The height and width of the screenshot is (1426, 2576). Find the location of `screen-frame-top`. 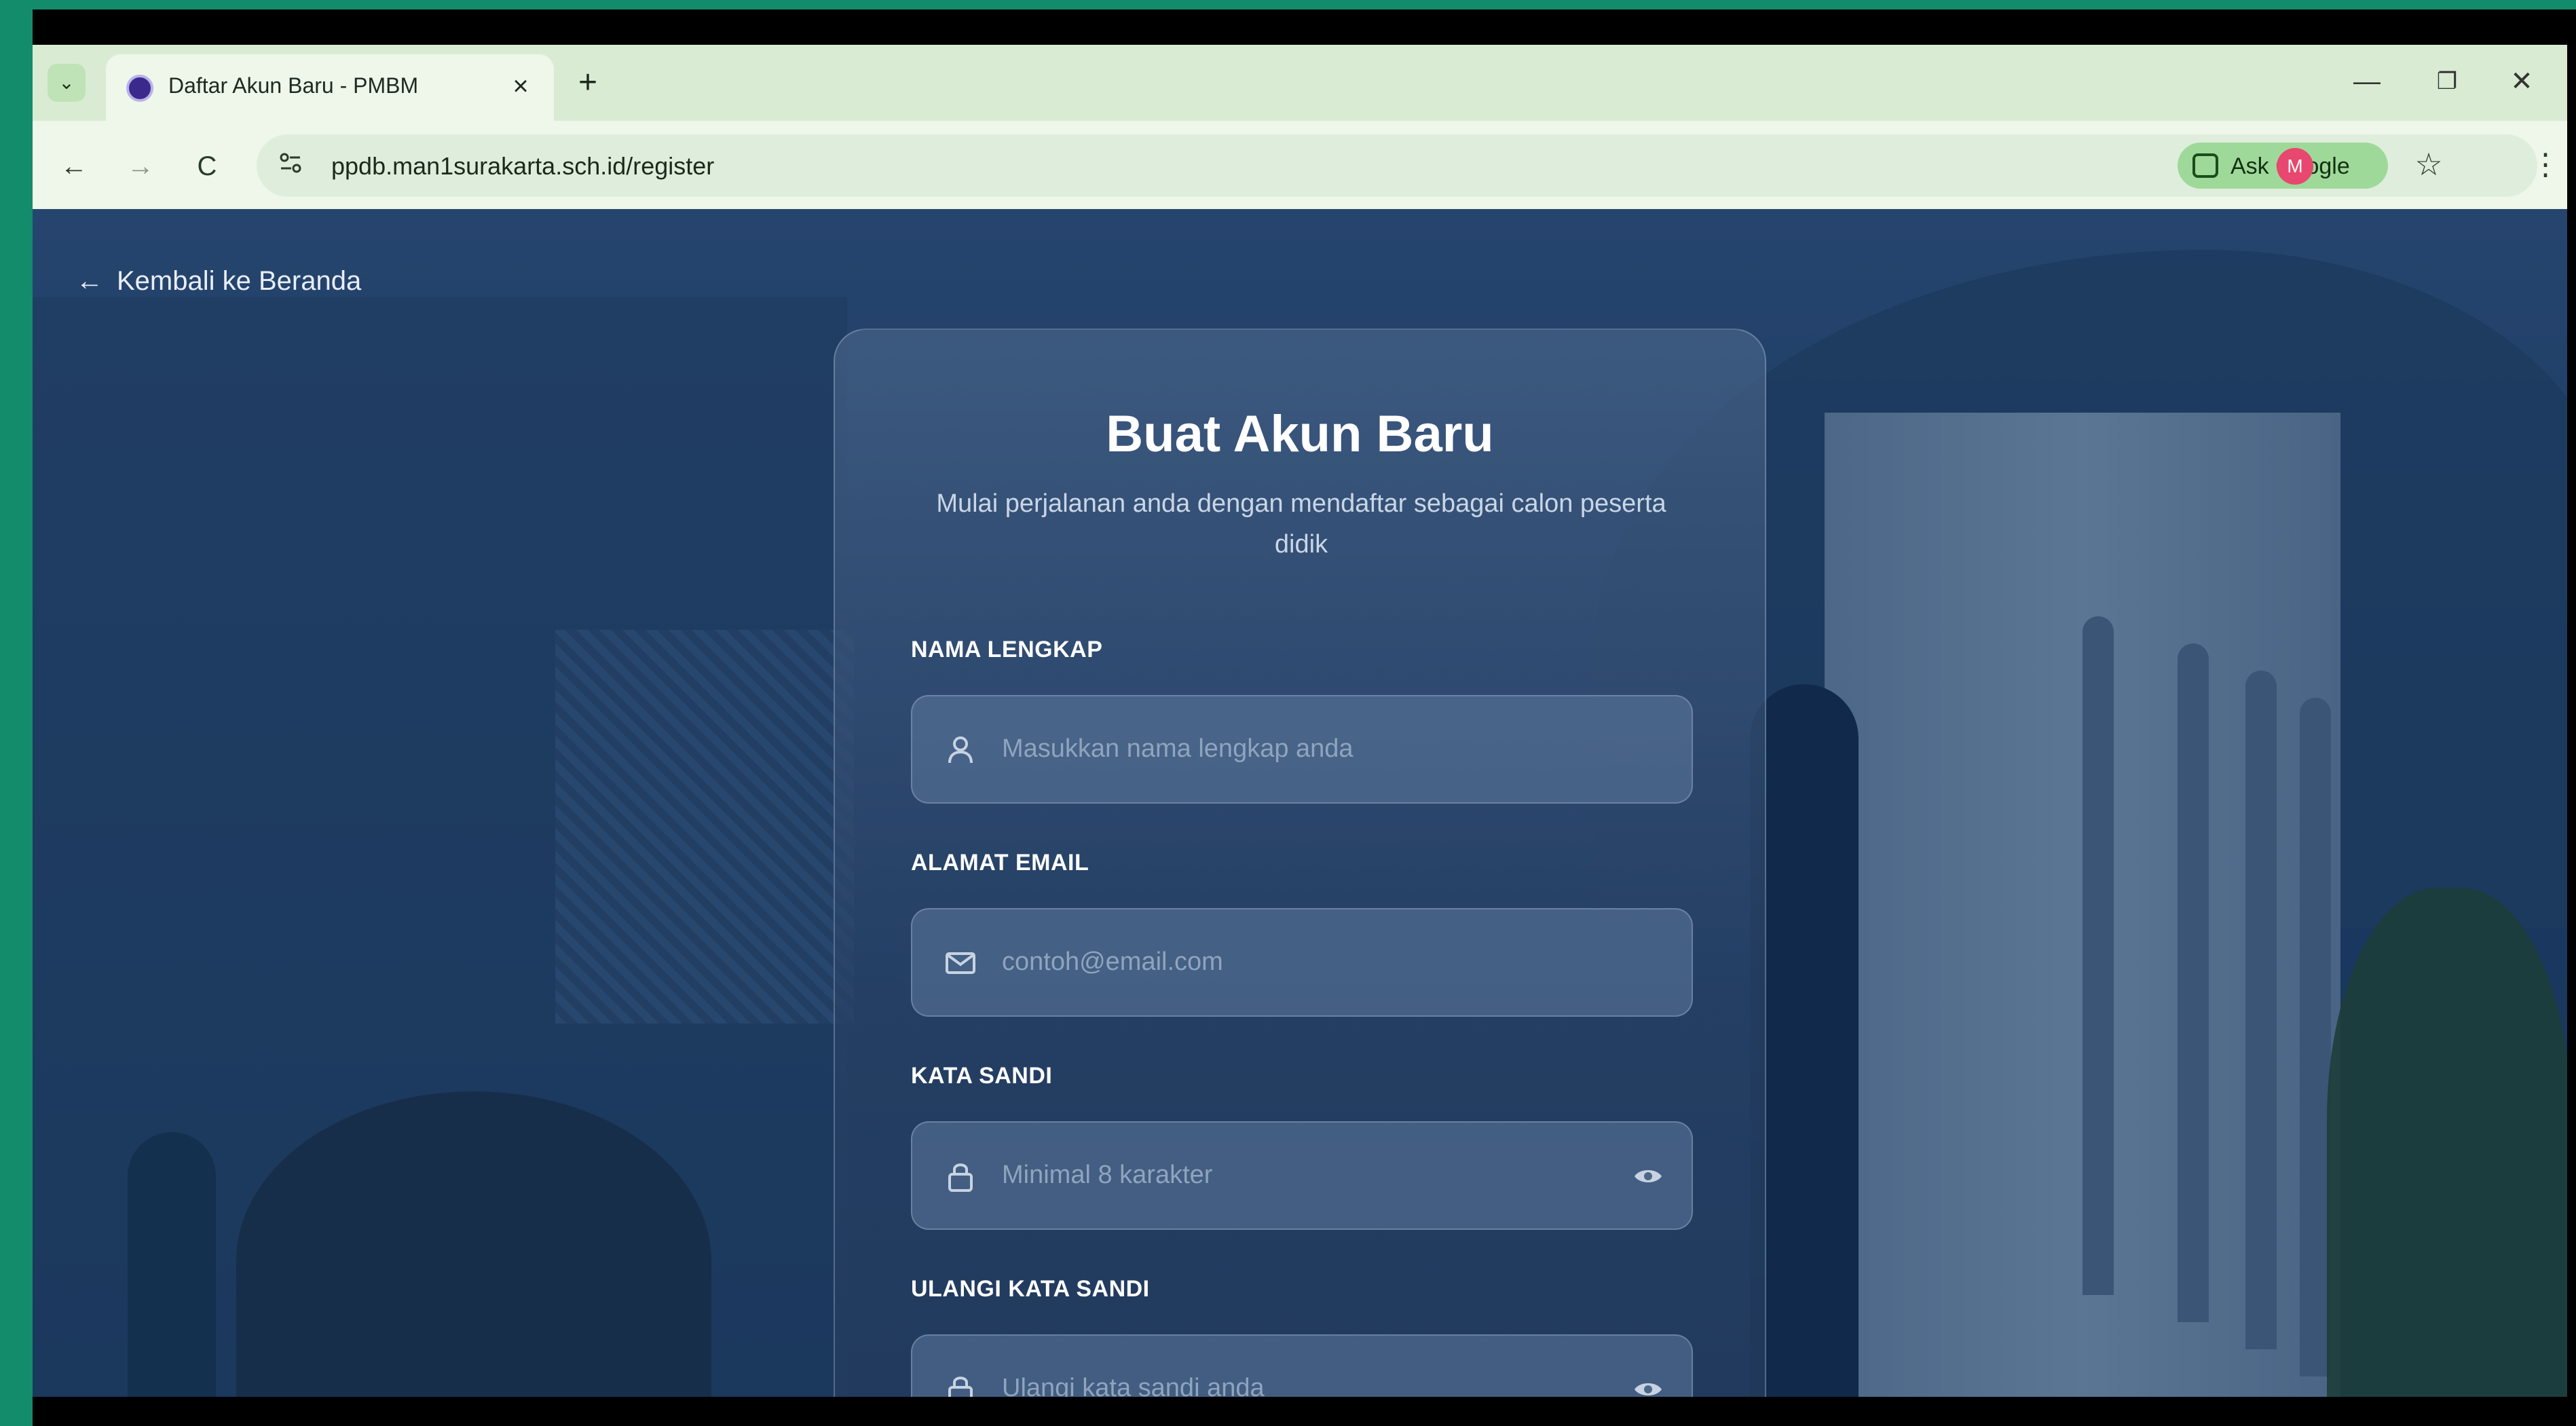

screen-frame-top is located at coordinates (1305, 27).